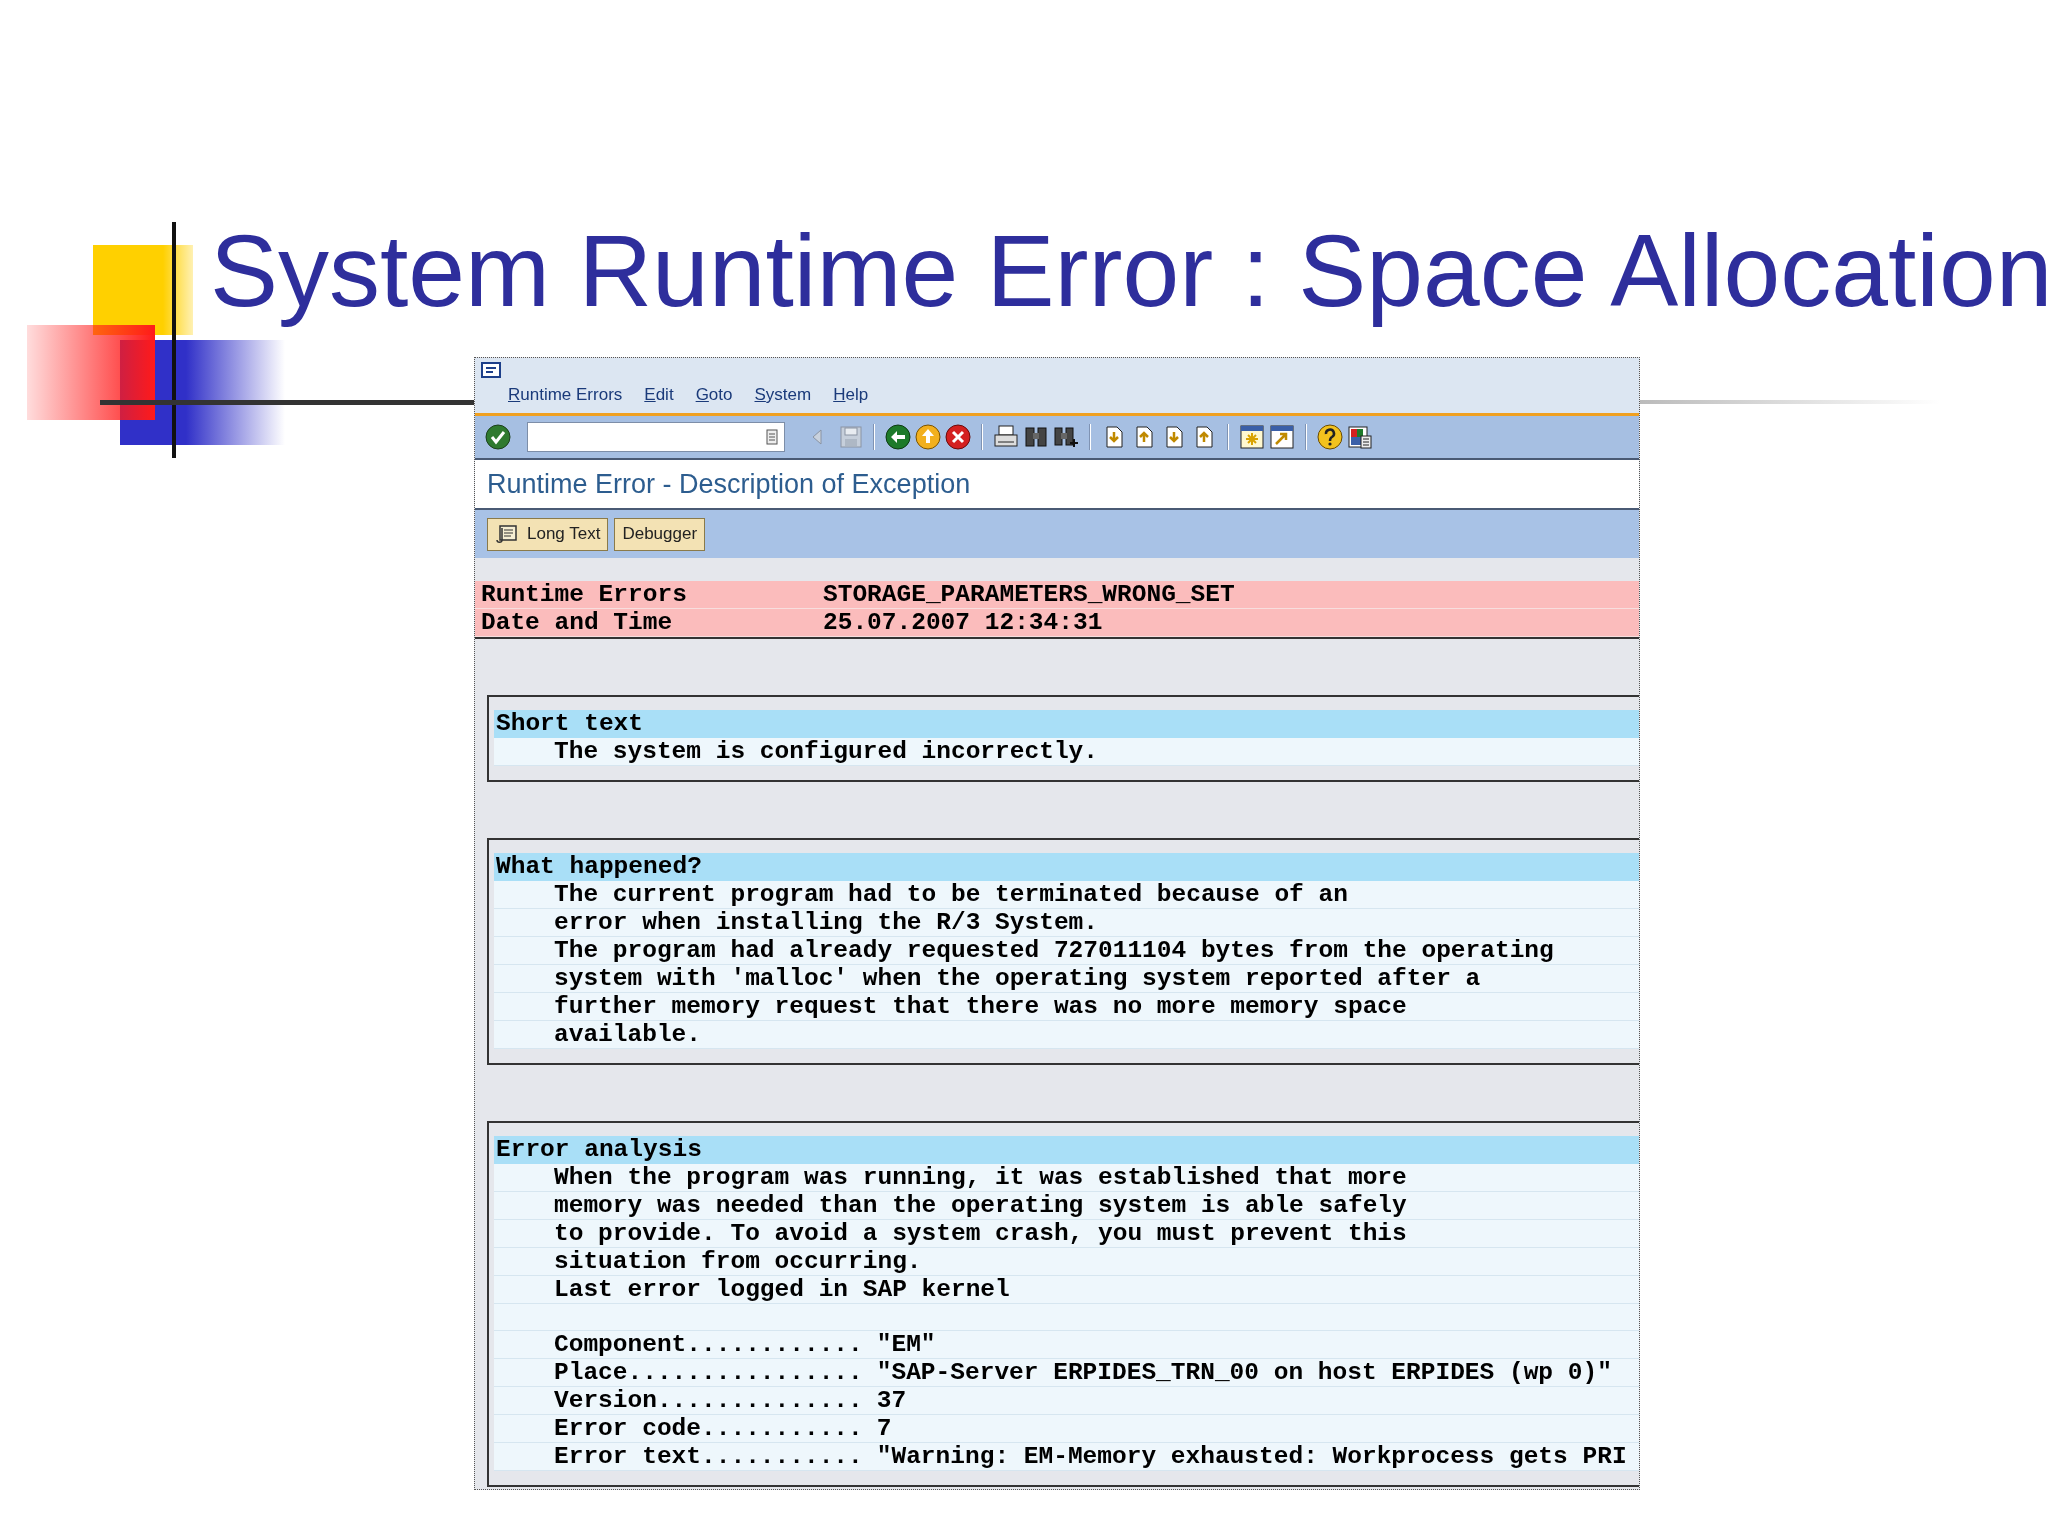  What do you see at coordinates (1029, 594) in the screenshot?
I see `field-value: STORAGE_PARAMETERS_WRONG_SET` at bounding box center [1029, 594].